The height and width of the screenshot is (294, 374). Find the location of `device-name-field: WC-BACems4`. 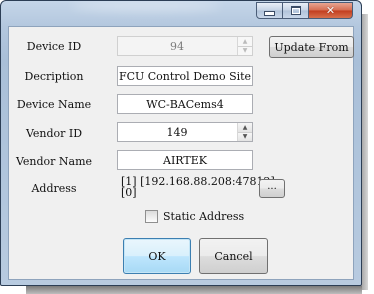

device-name-field: WC-BACems4 is located at coordinates (185, 104).